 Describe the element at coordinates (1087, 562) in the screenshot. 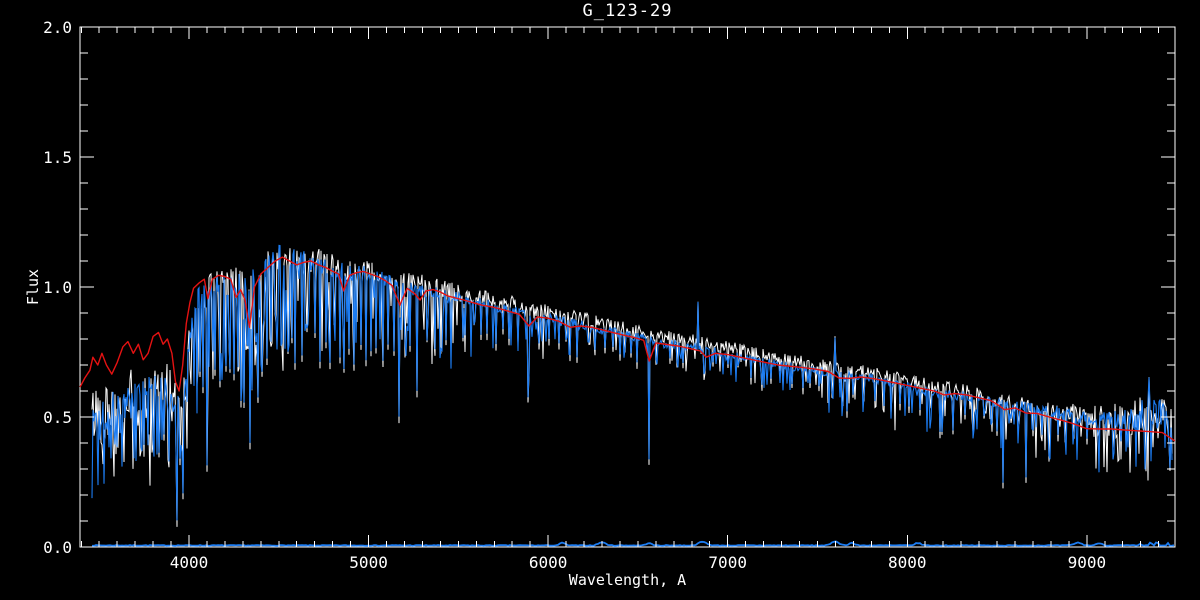

I see `x-tick-label: 9000` at that location.